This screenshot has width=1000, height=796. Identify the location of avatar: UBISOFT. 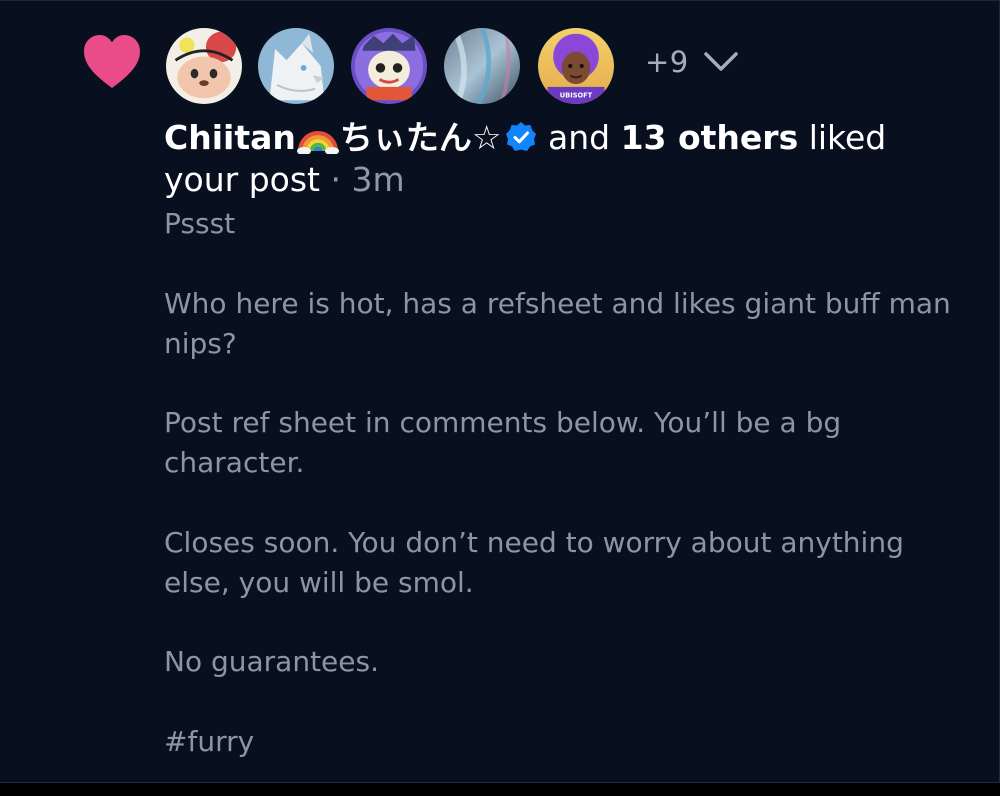
(576, 66).